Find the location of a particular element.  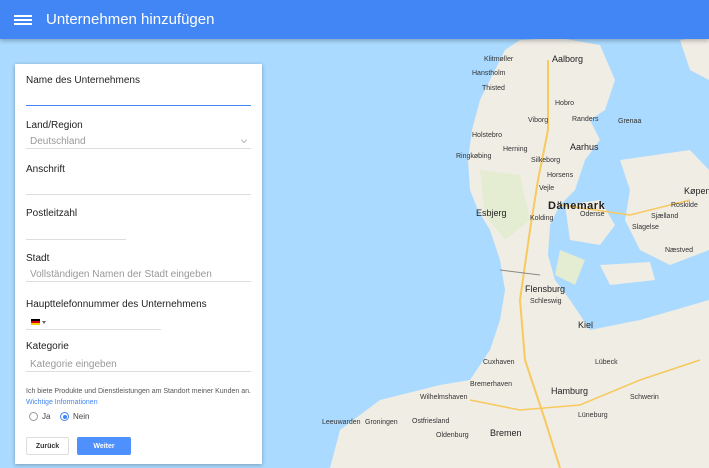

zip-label: Postleitzahl is located at coordinates (52, 213).